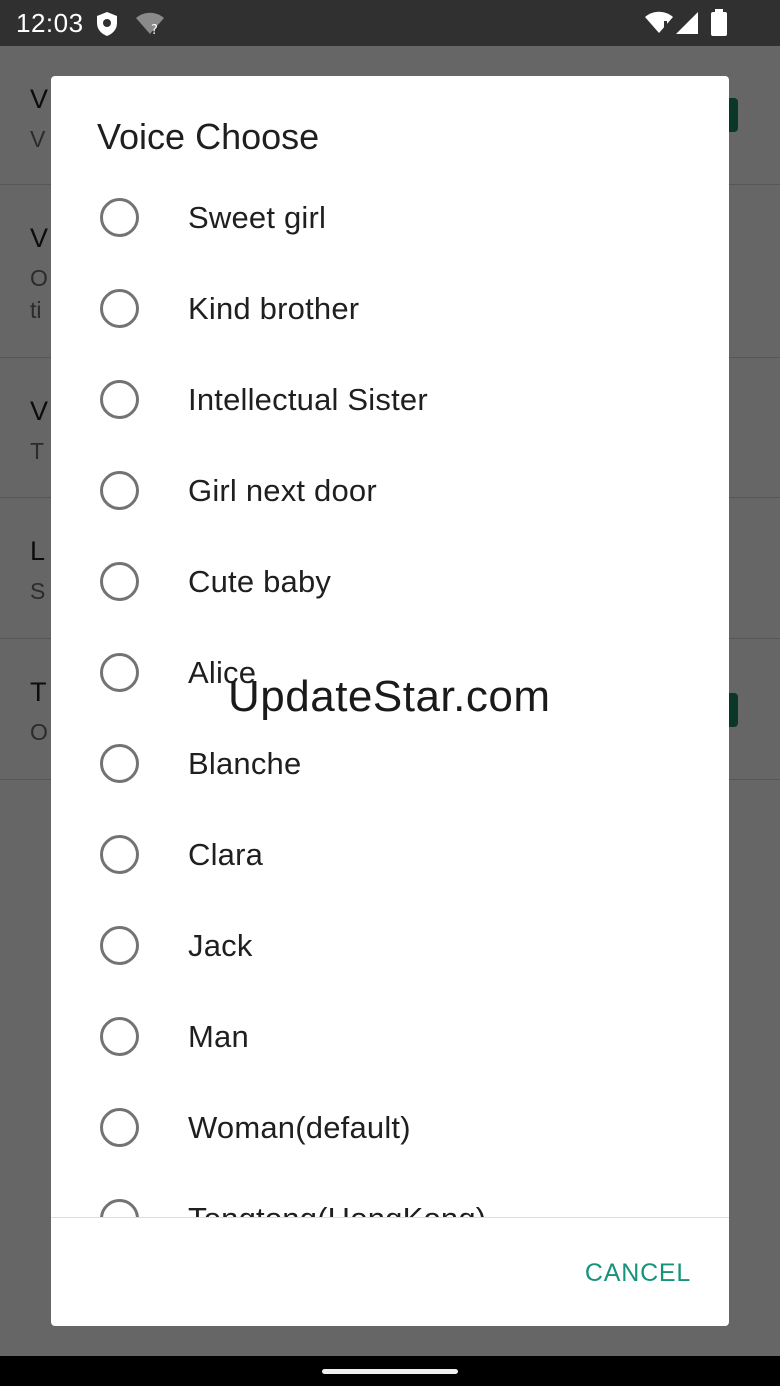 The width and height of the screenshot is (780, 1386). I want to click on wifi-icon, so click(659, 22).